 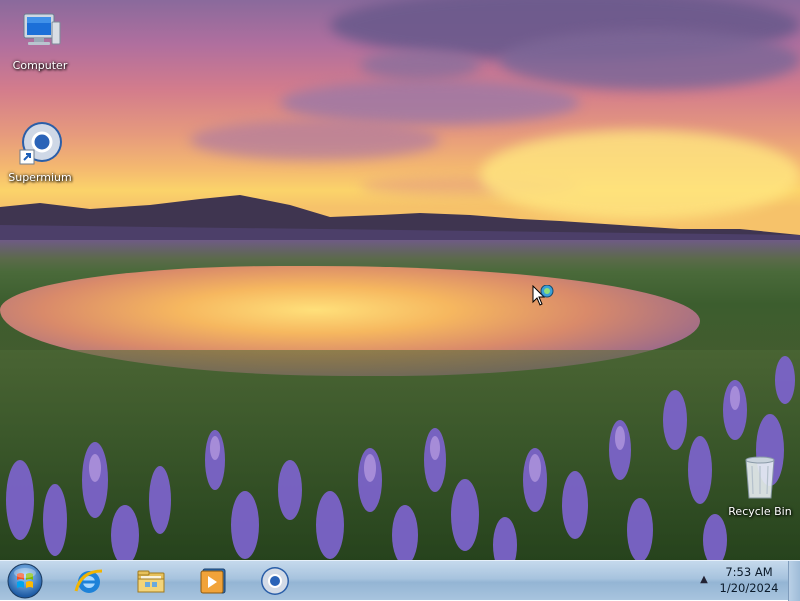 What do you see at coordinates (749, 580) in the screenshot?
I see `taskbar-clock: 7:53 AM 1/20/2024` at bounding box center [749, 580].